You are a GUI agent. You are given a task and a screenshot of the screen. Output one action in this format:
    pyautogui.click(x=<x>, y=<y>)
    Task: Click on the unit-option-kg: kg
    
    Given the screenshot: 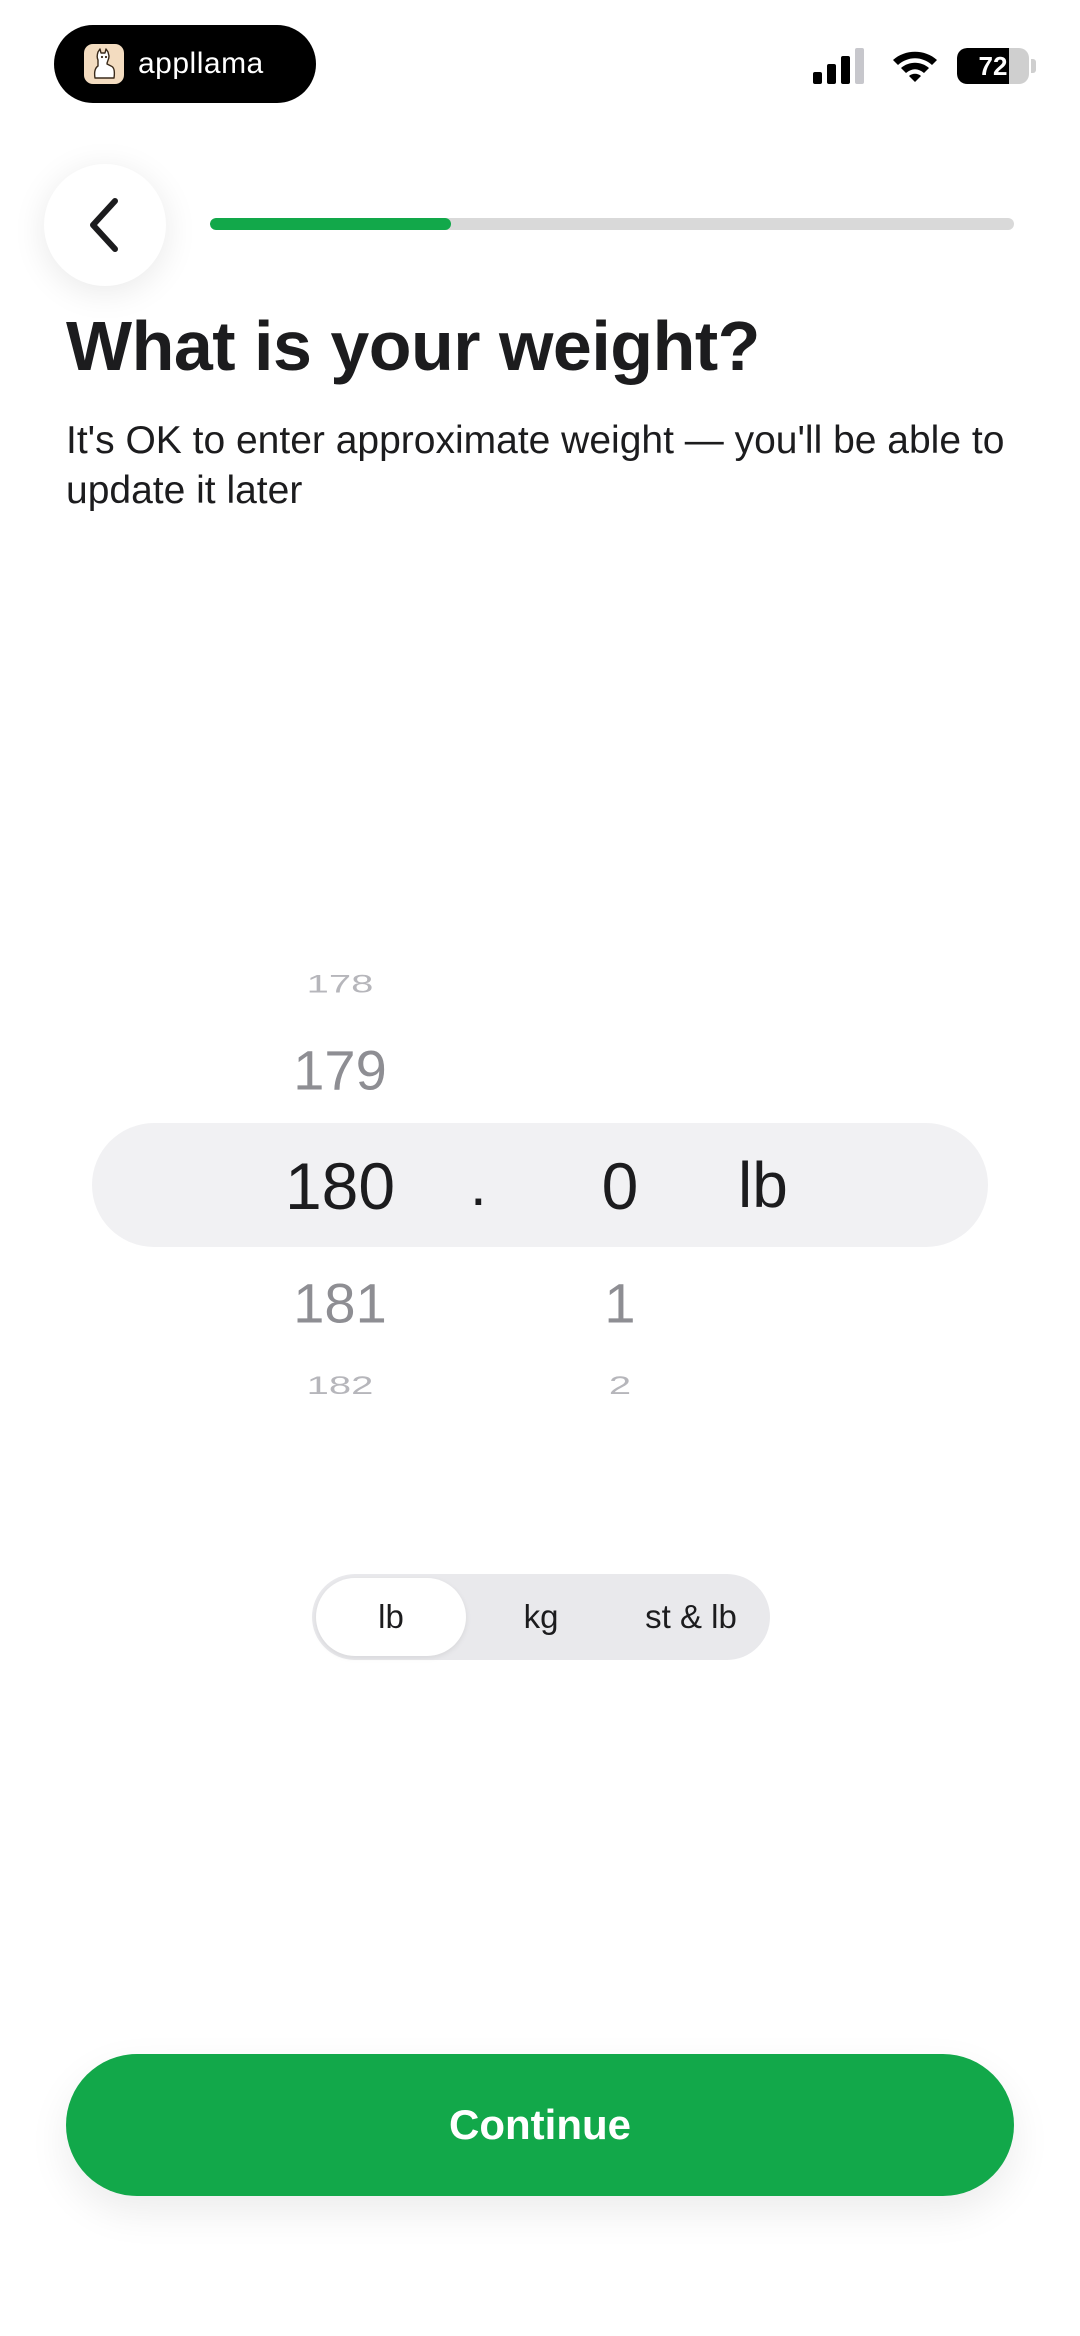 What is the action you would take?
    pyautogui.click(x=541, y=1617)
    